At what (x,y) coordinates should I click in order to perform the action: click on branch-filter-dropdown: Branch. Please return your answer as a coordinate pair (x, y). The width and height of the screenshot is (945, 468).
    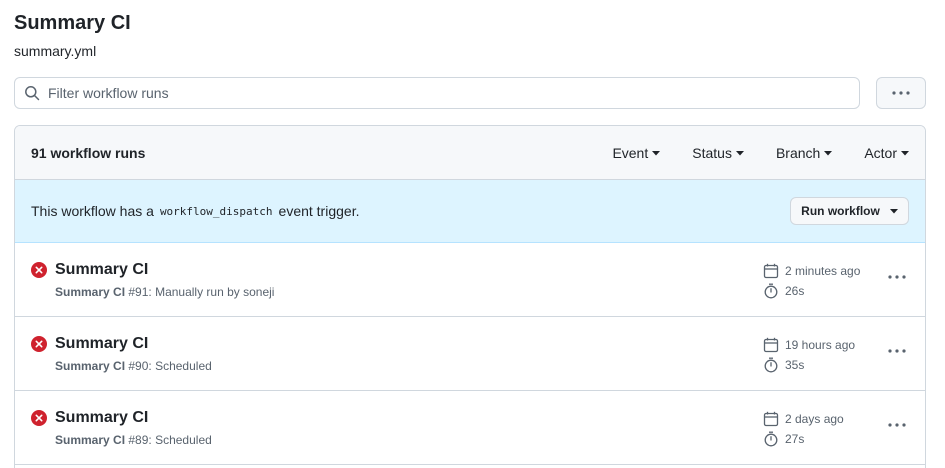
    Looking at the image, I should click on (804, 153).